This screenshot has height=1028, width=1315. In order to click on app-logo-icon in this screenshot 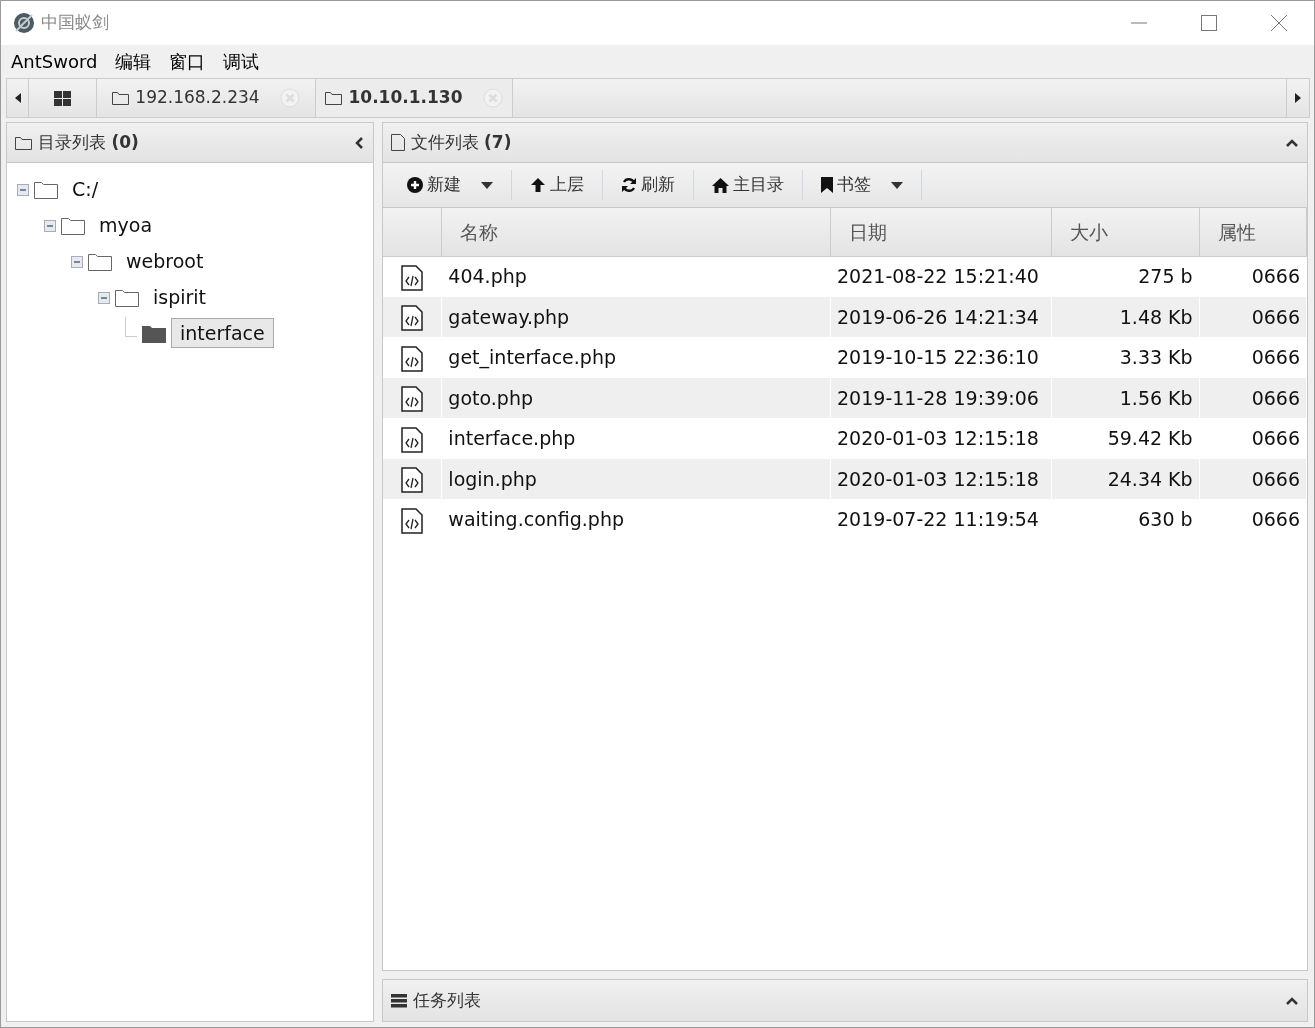, I will do `click(24, 23)`.